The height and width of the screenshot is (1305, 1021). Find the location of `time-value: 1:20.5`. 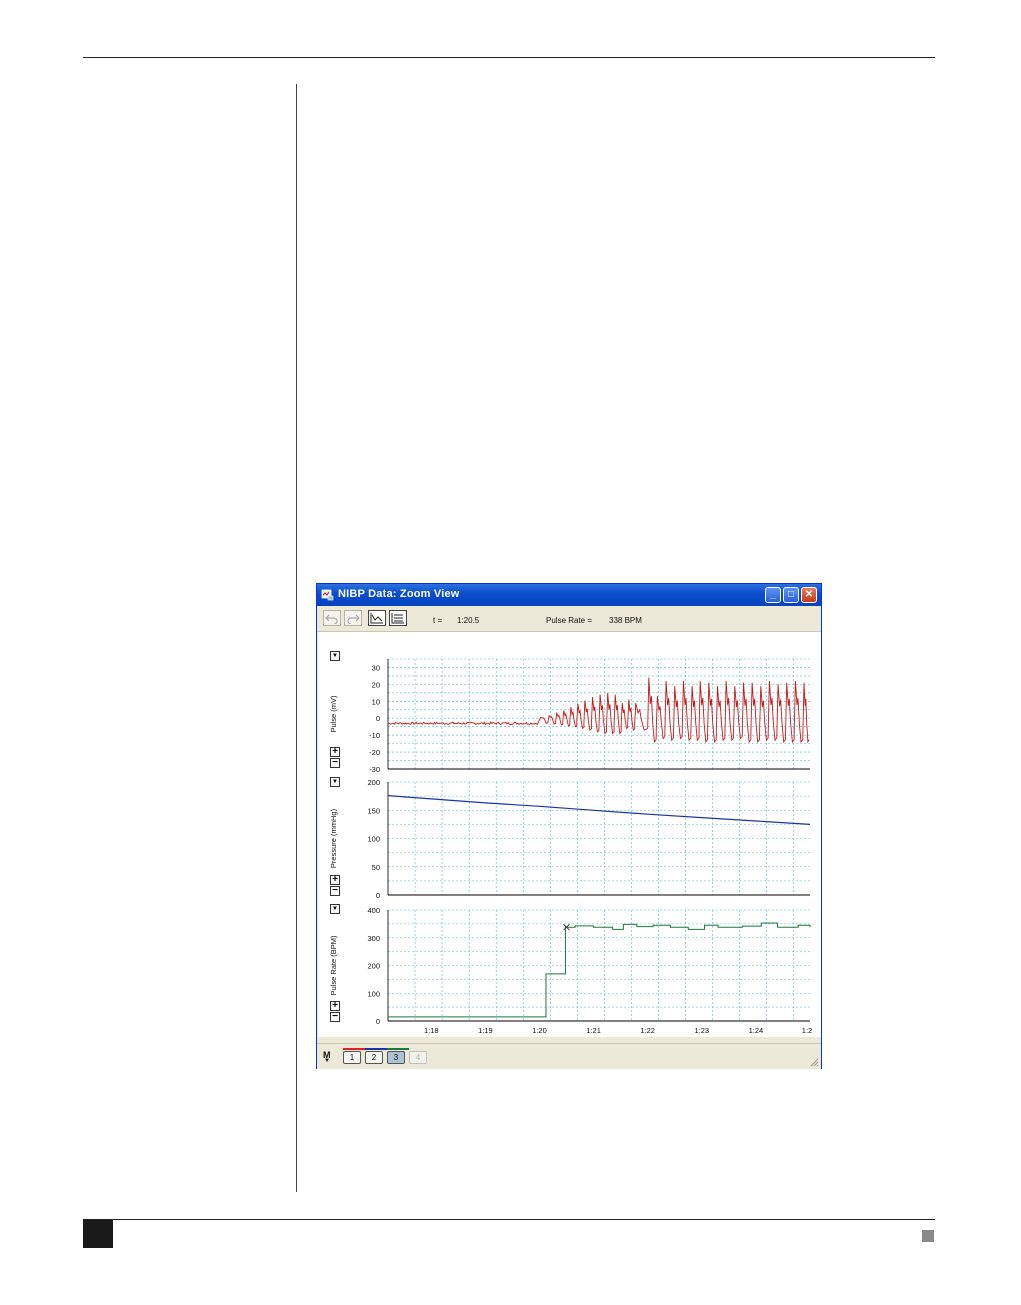

time-value: 1:20.5 is located at coordinates (468, 620).